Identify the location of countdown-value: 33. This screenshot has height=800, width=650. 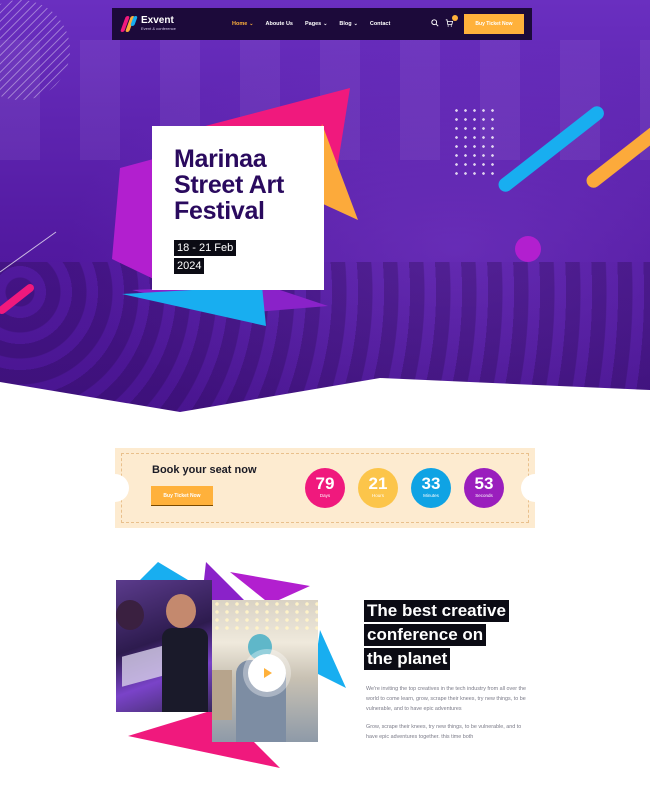
(431, 483).